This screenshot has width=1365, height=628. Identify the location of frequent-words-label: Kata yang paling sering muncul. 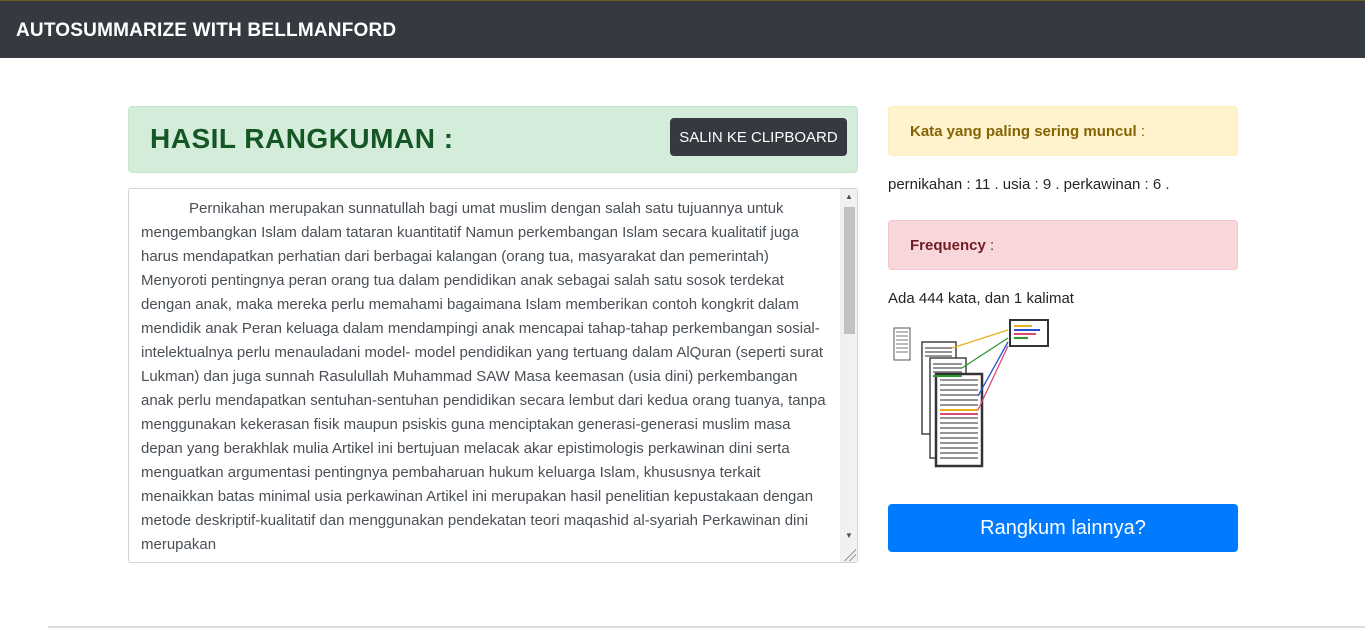
(1023, 131).